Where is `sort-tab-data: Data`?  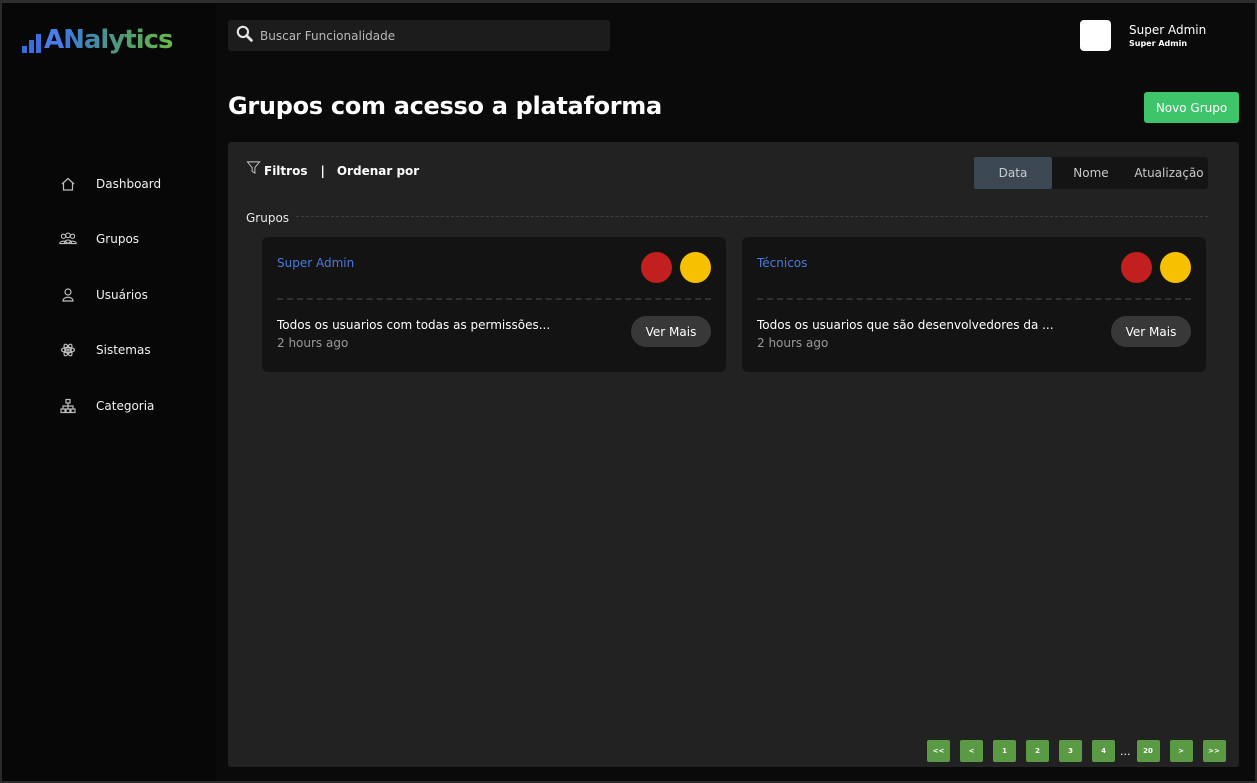 sort-tab-data: Data is located at coordinates (1013, 173).